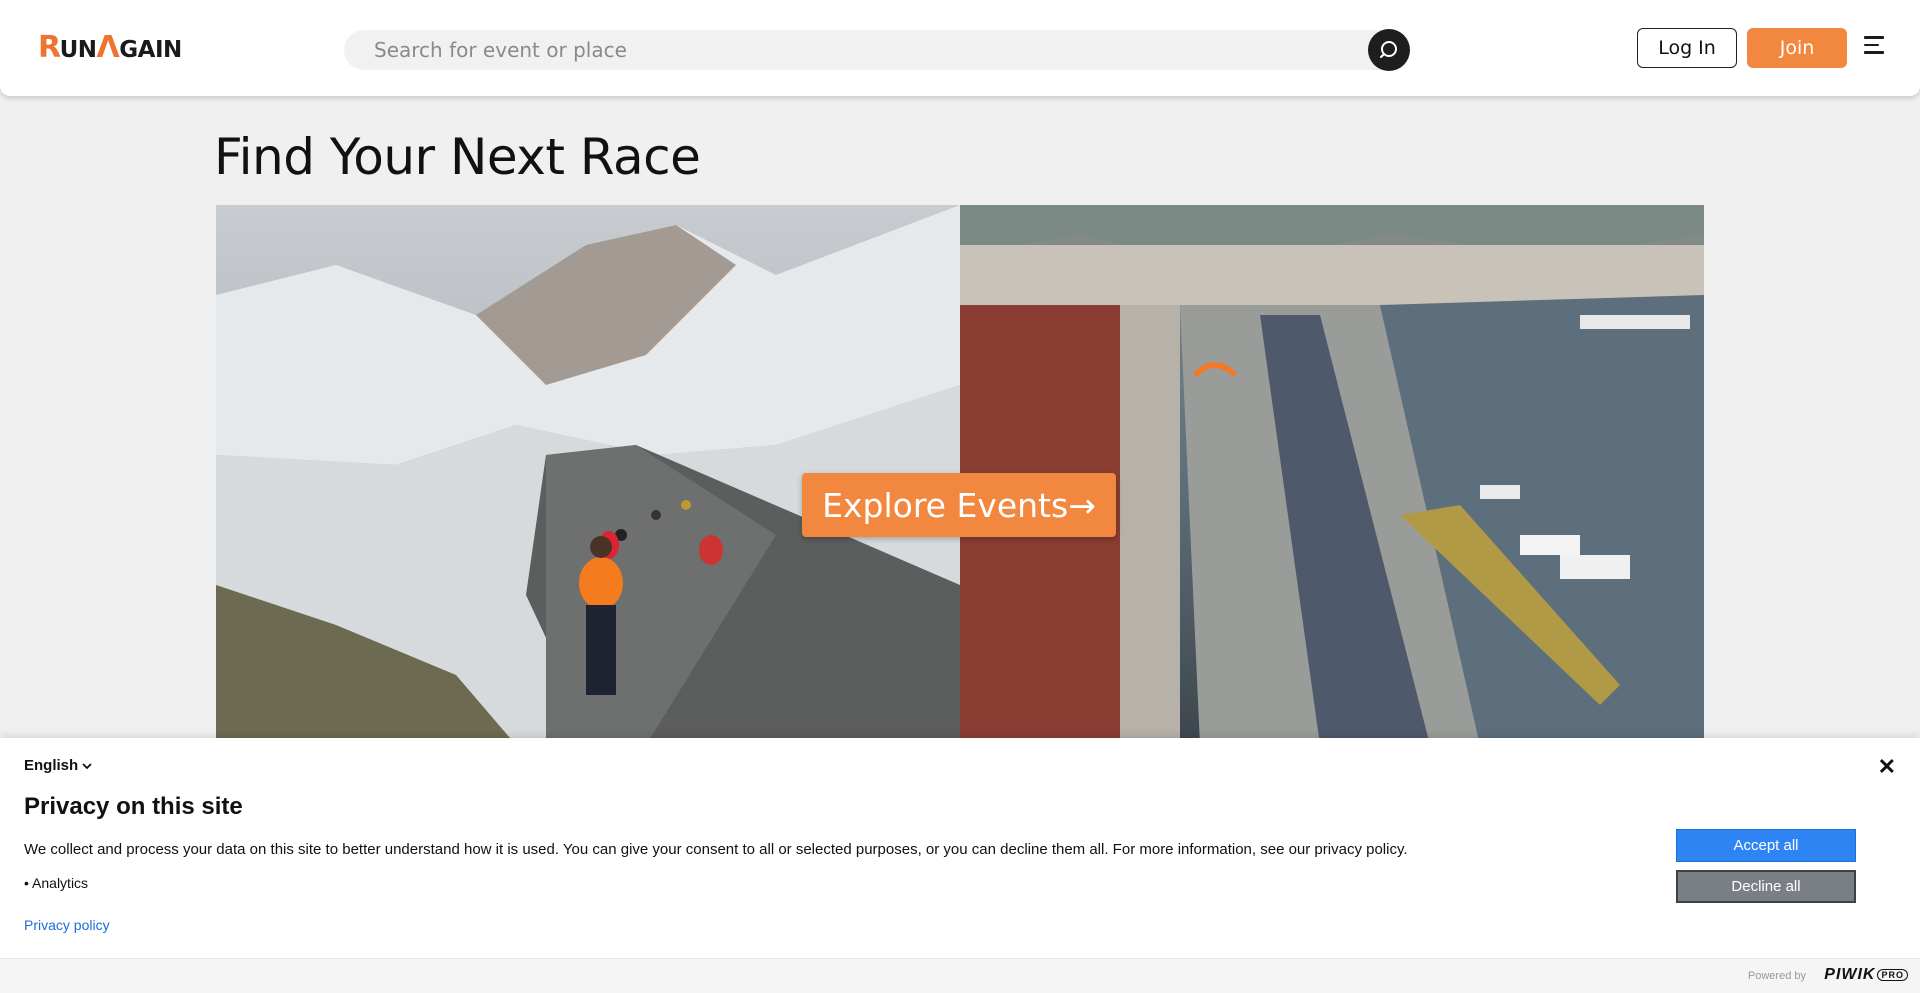 This screenshot has height=993, width=1920. What do you see at coordinates (60, 883) in the screenshot?
I see `purpose-label: Analytics` at bounding box center [60, 883].